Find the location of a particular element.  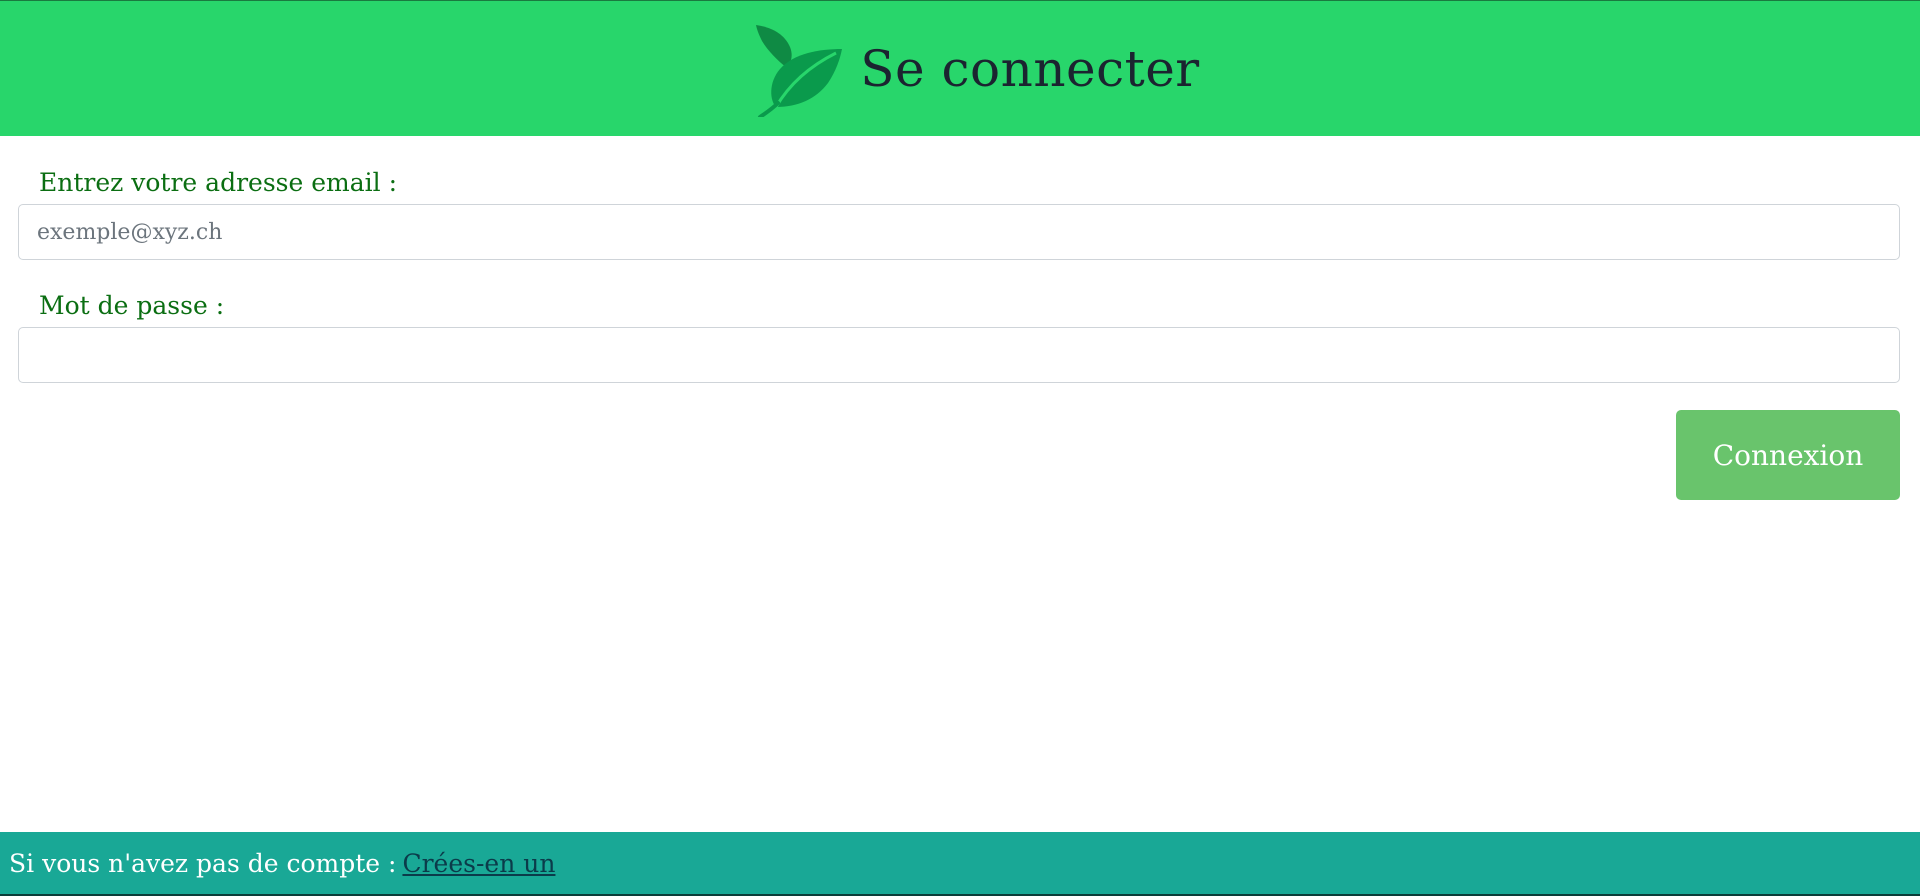

page-title: Se connecter is located at coordinates (1030, 68).